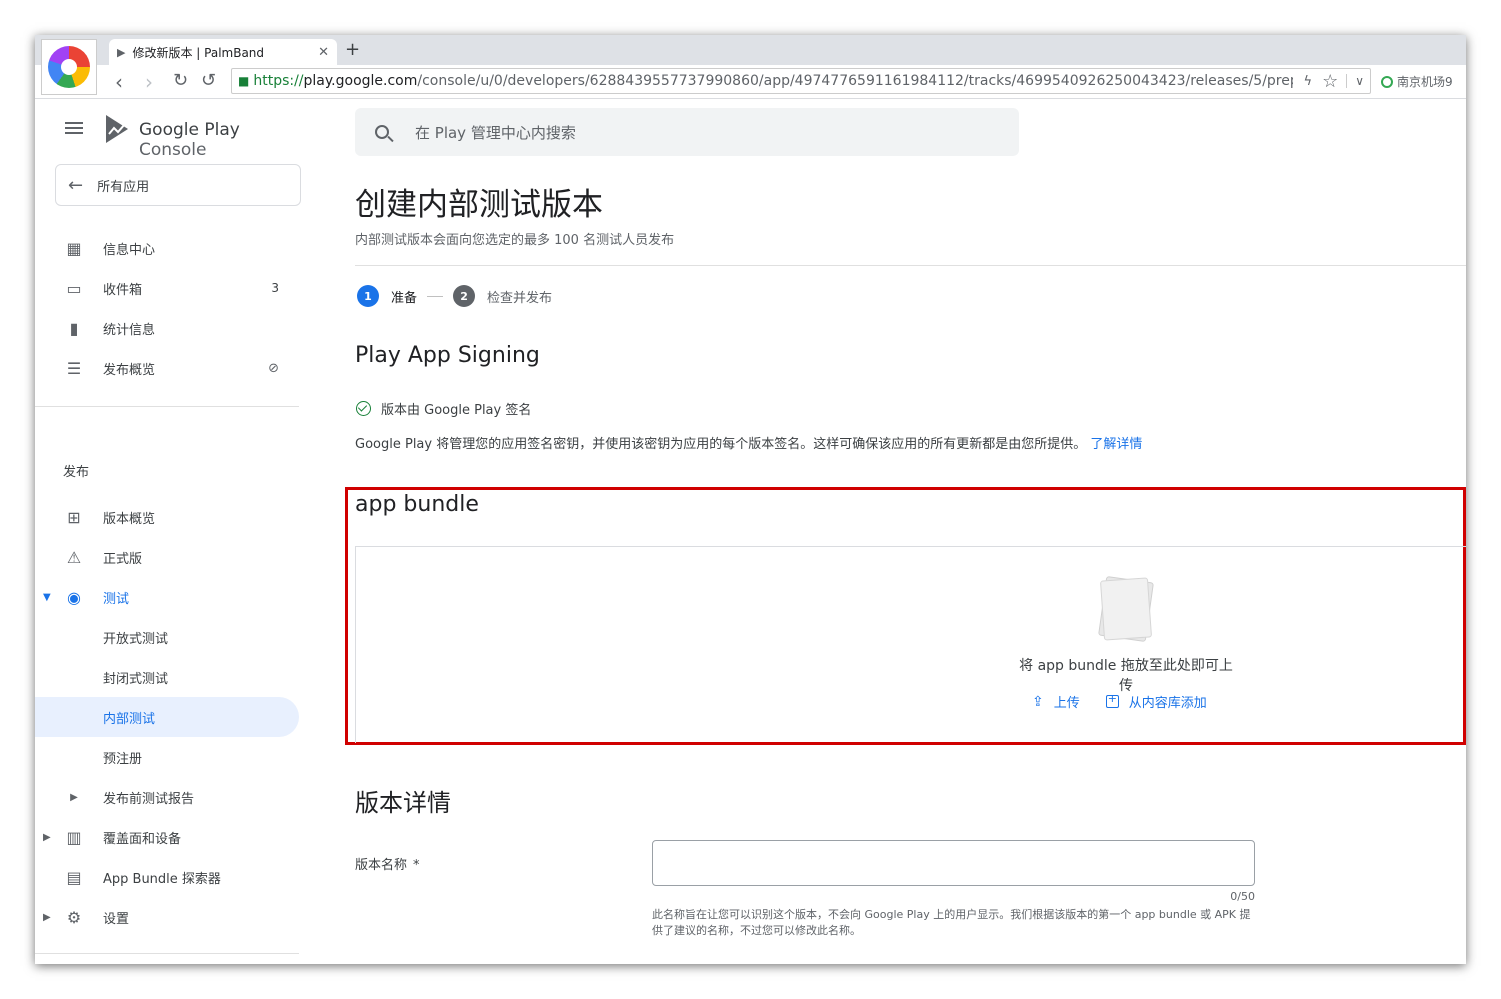 This screenshot has width=1501, height=999. I want to click on reload-icon: ↻, so click(180, 80).